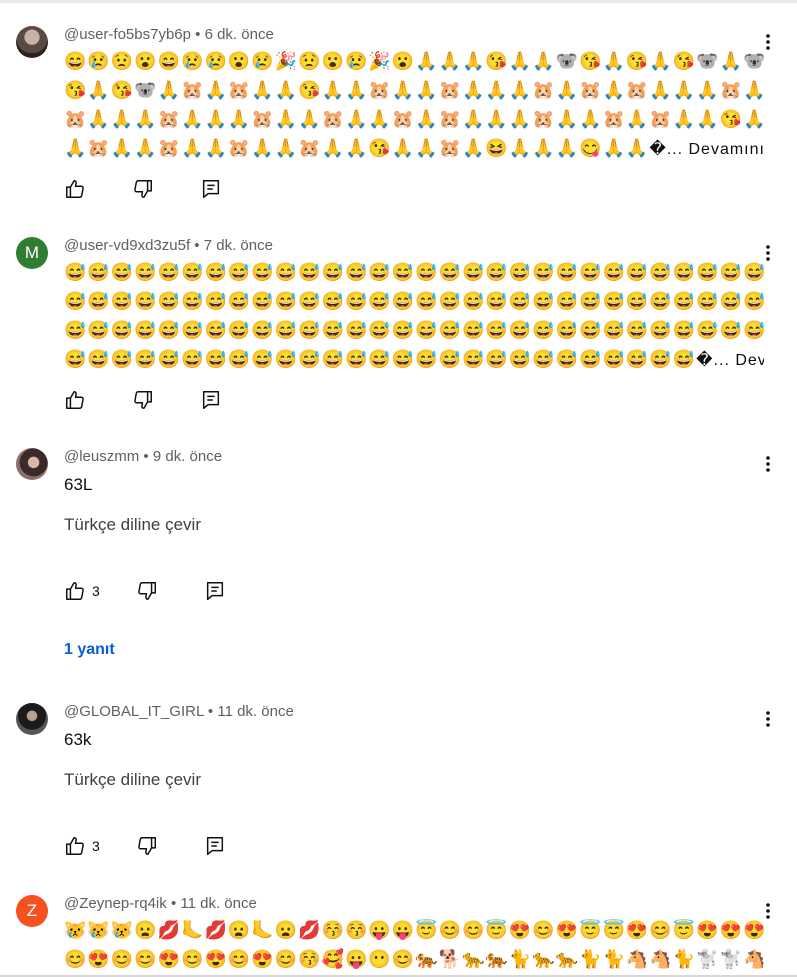  I want to click on comment-meta: @GLOBAL_IT_GIRL • 11 dk. önce, so click(179, 711).